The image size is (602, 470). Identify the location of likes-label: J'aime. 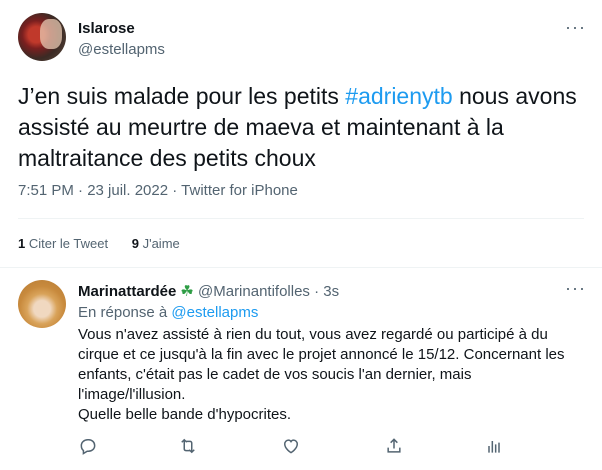
(161, 243).